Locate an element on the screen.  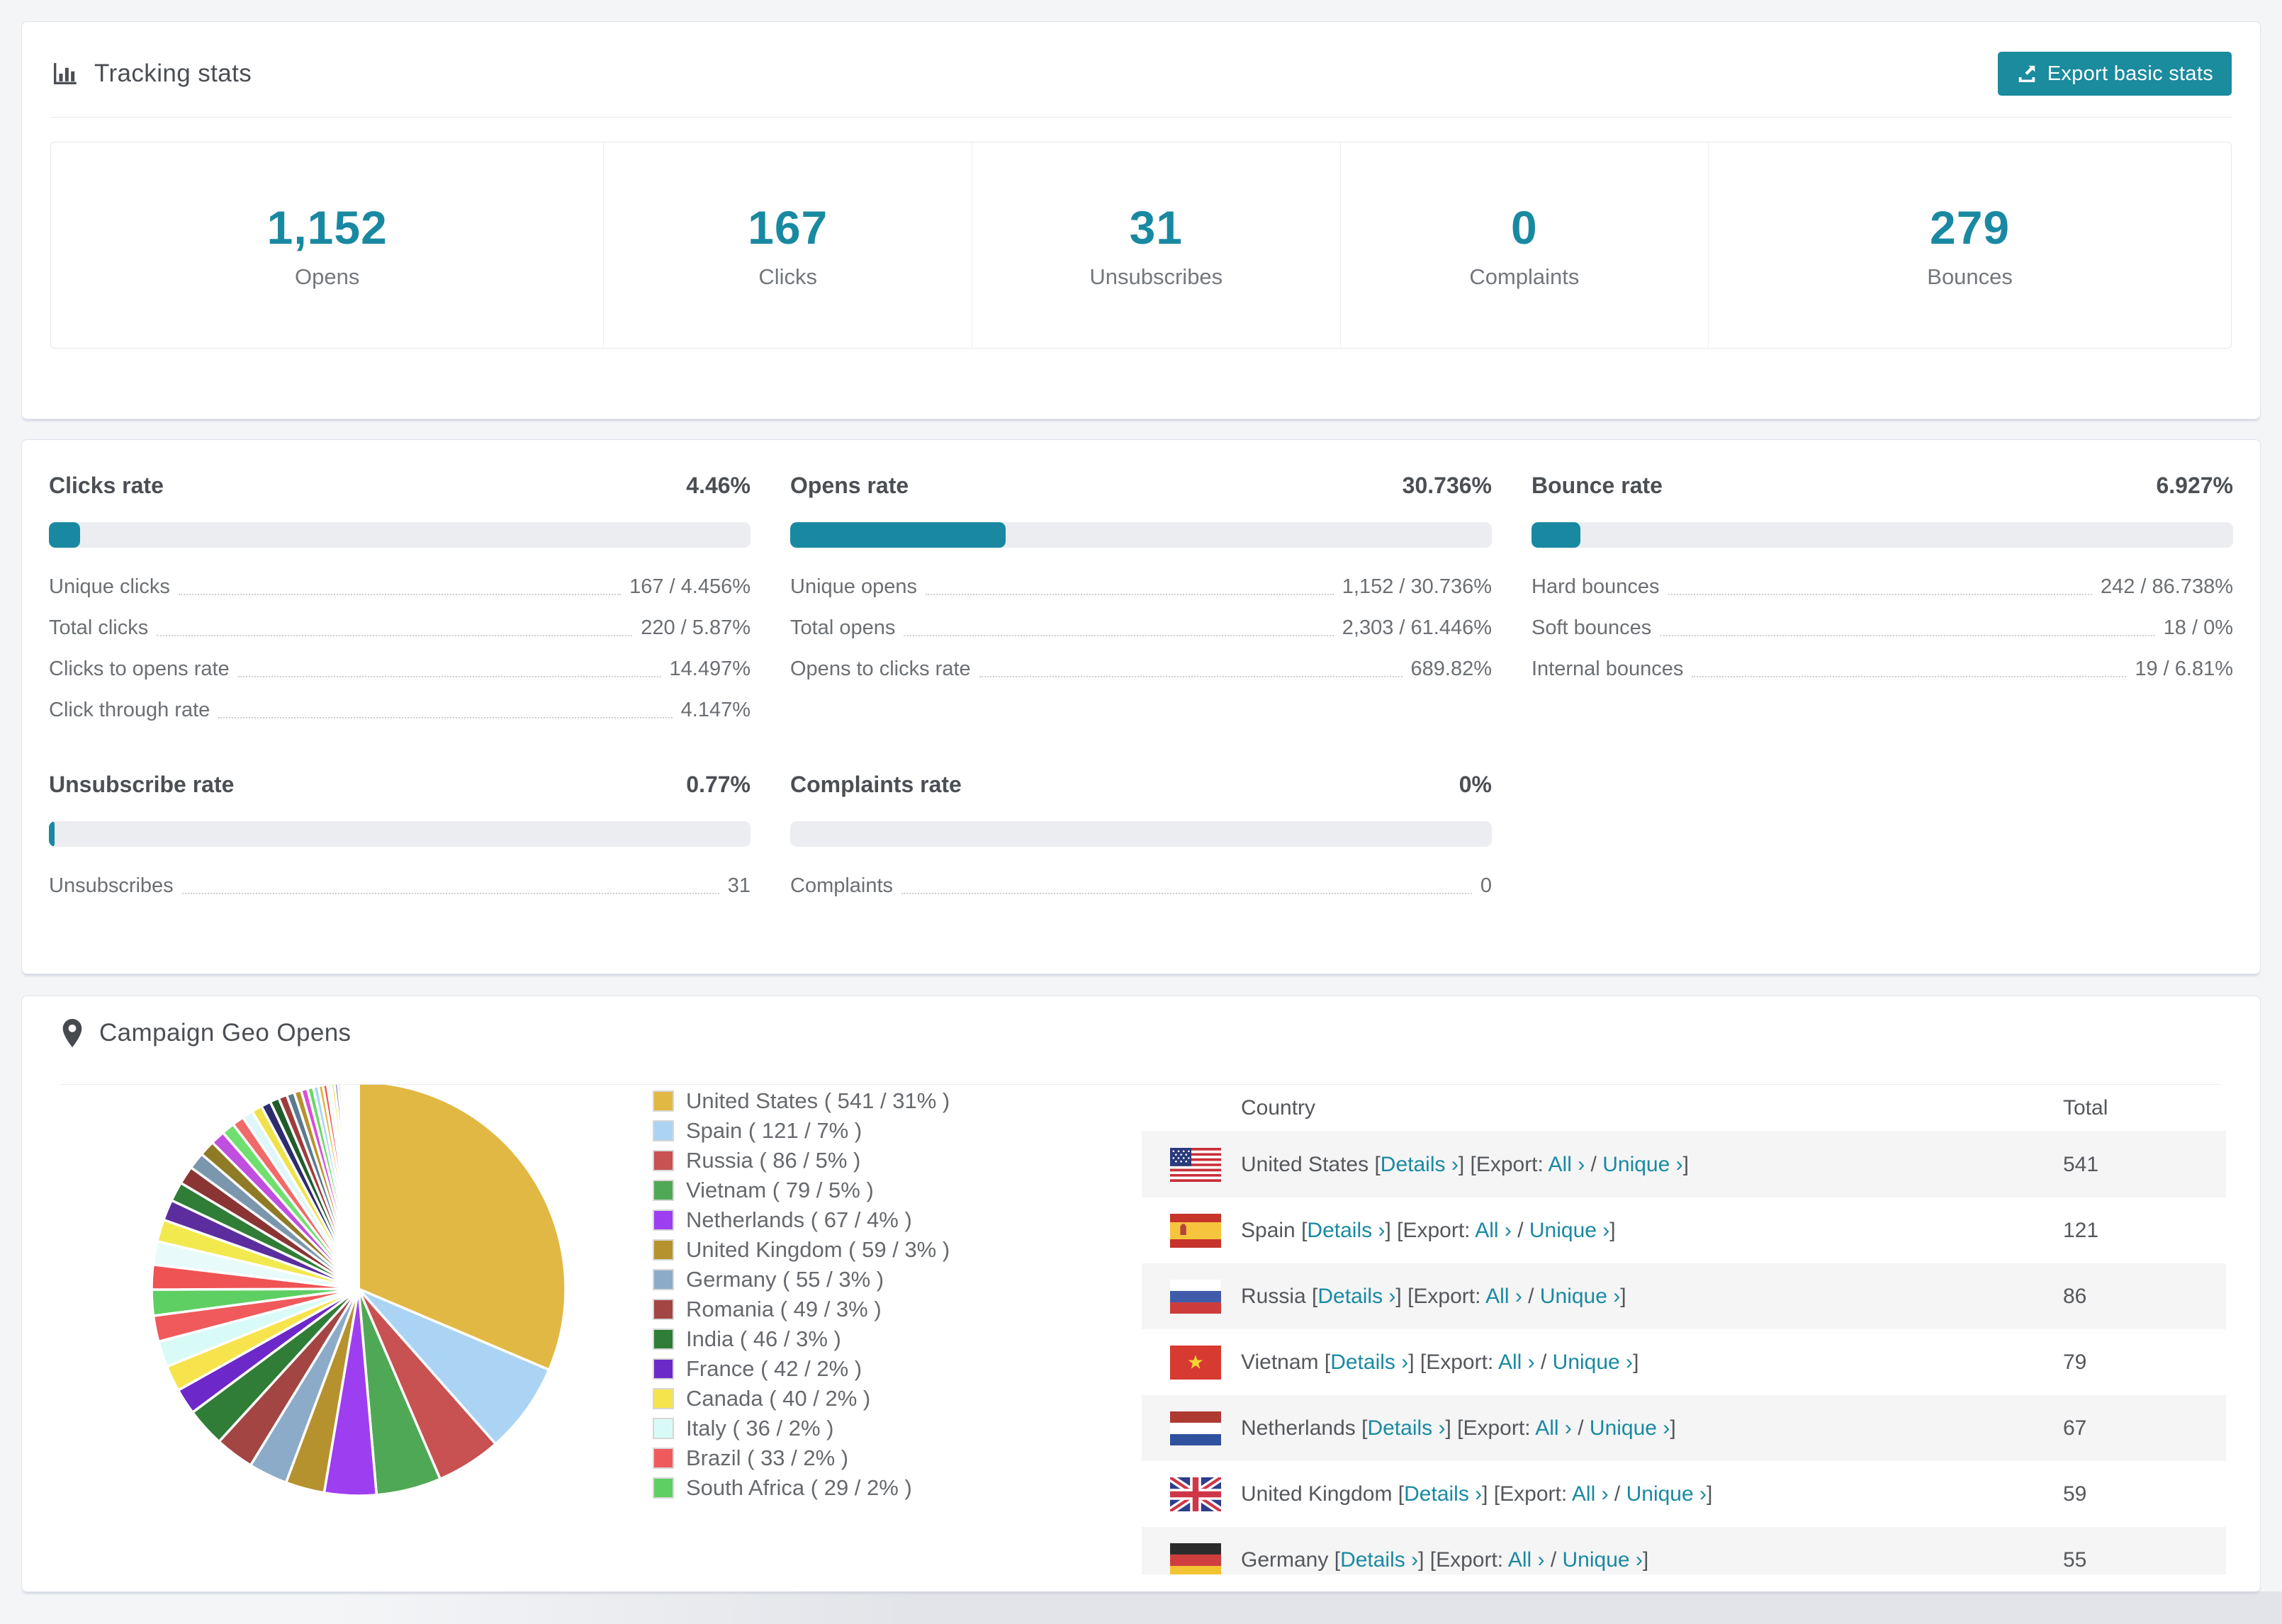
country-flag-es is located at coordinates (1196, 1230).